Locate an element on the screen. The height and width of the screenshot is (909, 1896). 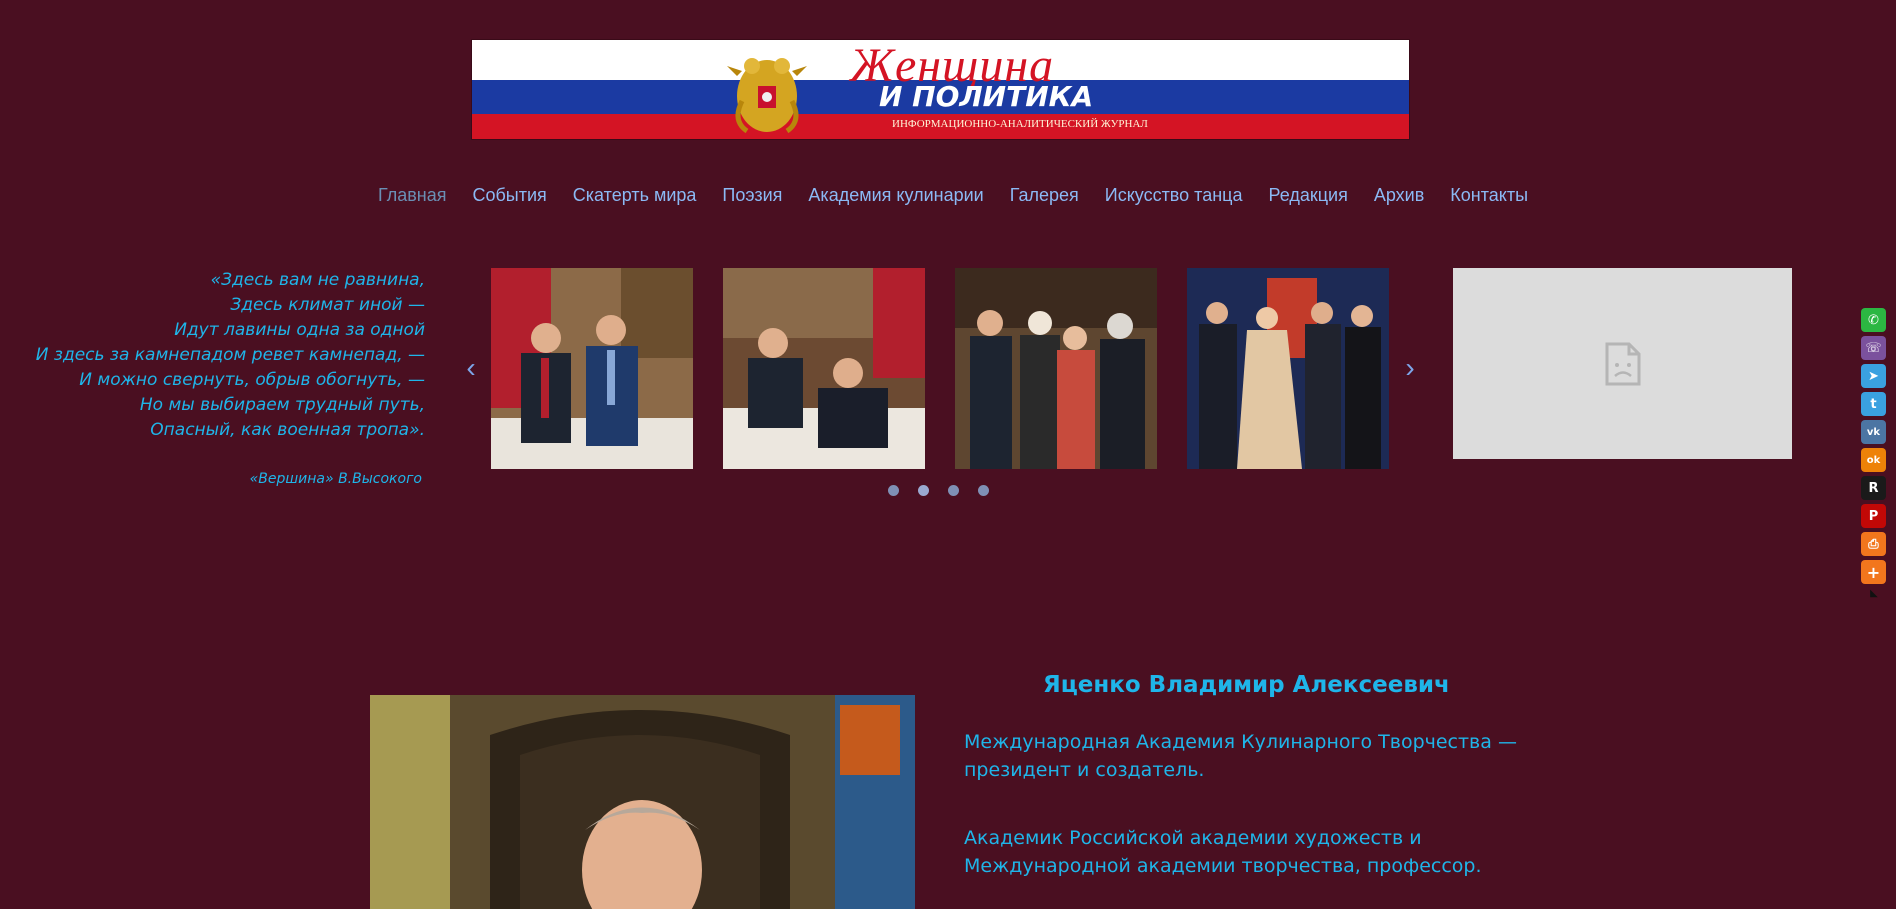
nav-item-dance: Искусство танца is located at coordinates (1174, 195).